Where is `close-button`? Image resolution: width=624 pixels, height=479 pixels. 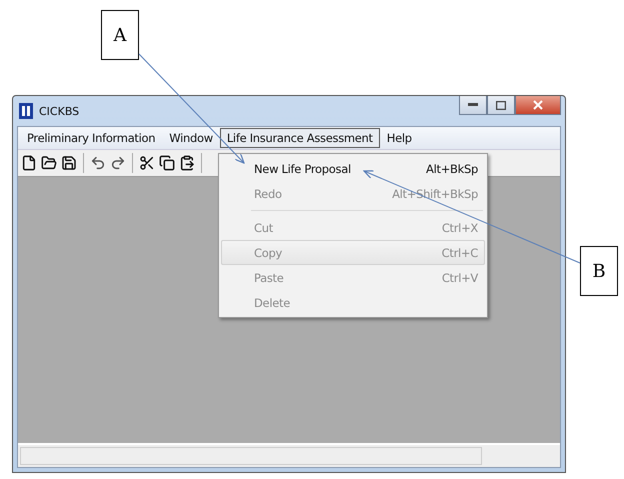 close-button is located at coordinates (538, 105).